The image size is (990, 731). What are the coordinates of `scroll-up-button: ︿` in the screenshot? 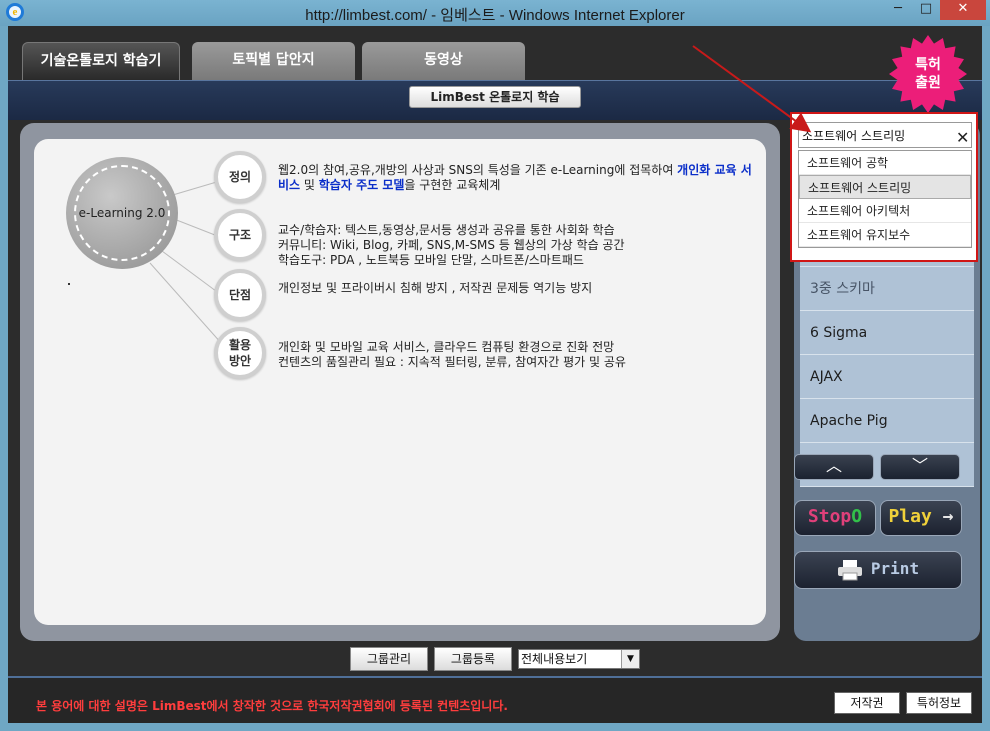 It's located at (834, 467).